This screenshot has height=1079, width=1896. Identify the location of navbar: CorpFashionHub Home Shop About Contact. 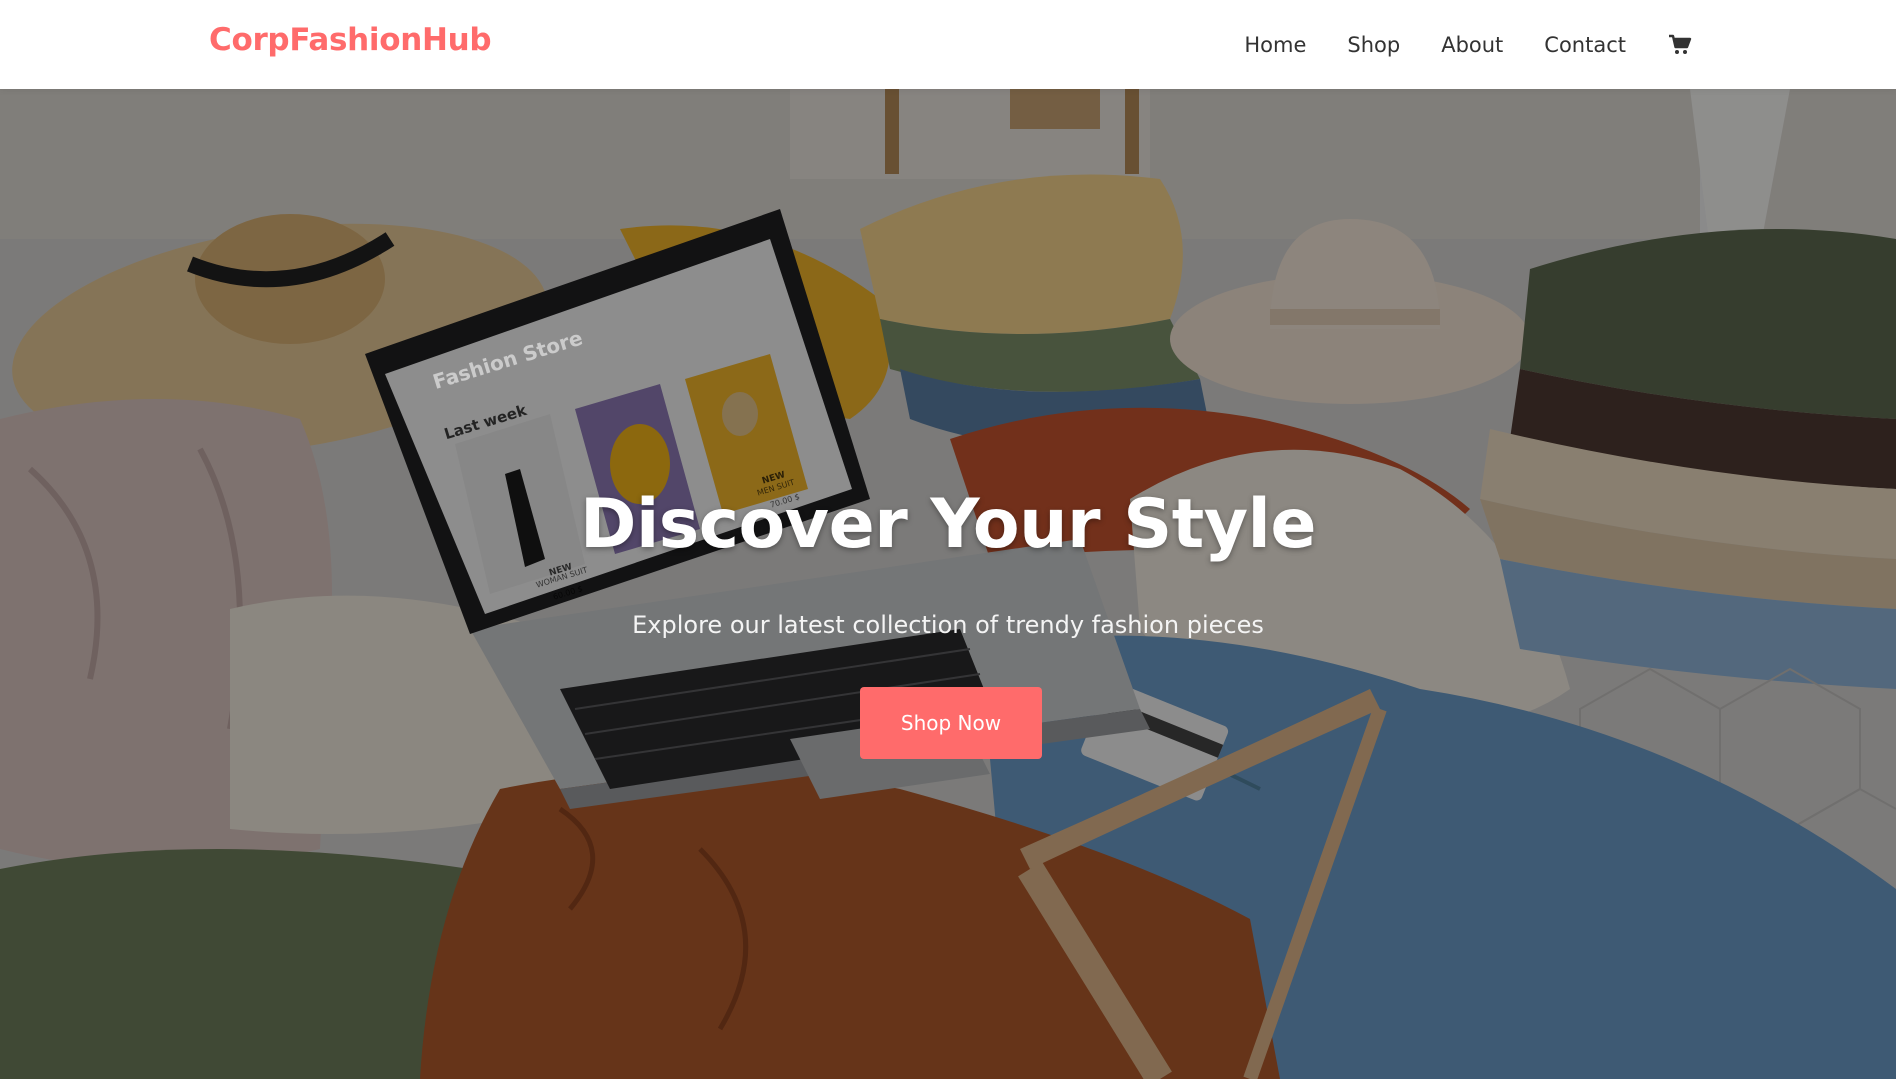
(948, 44).